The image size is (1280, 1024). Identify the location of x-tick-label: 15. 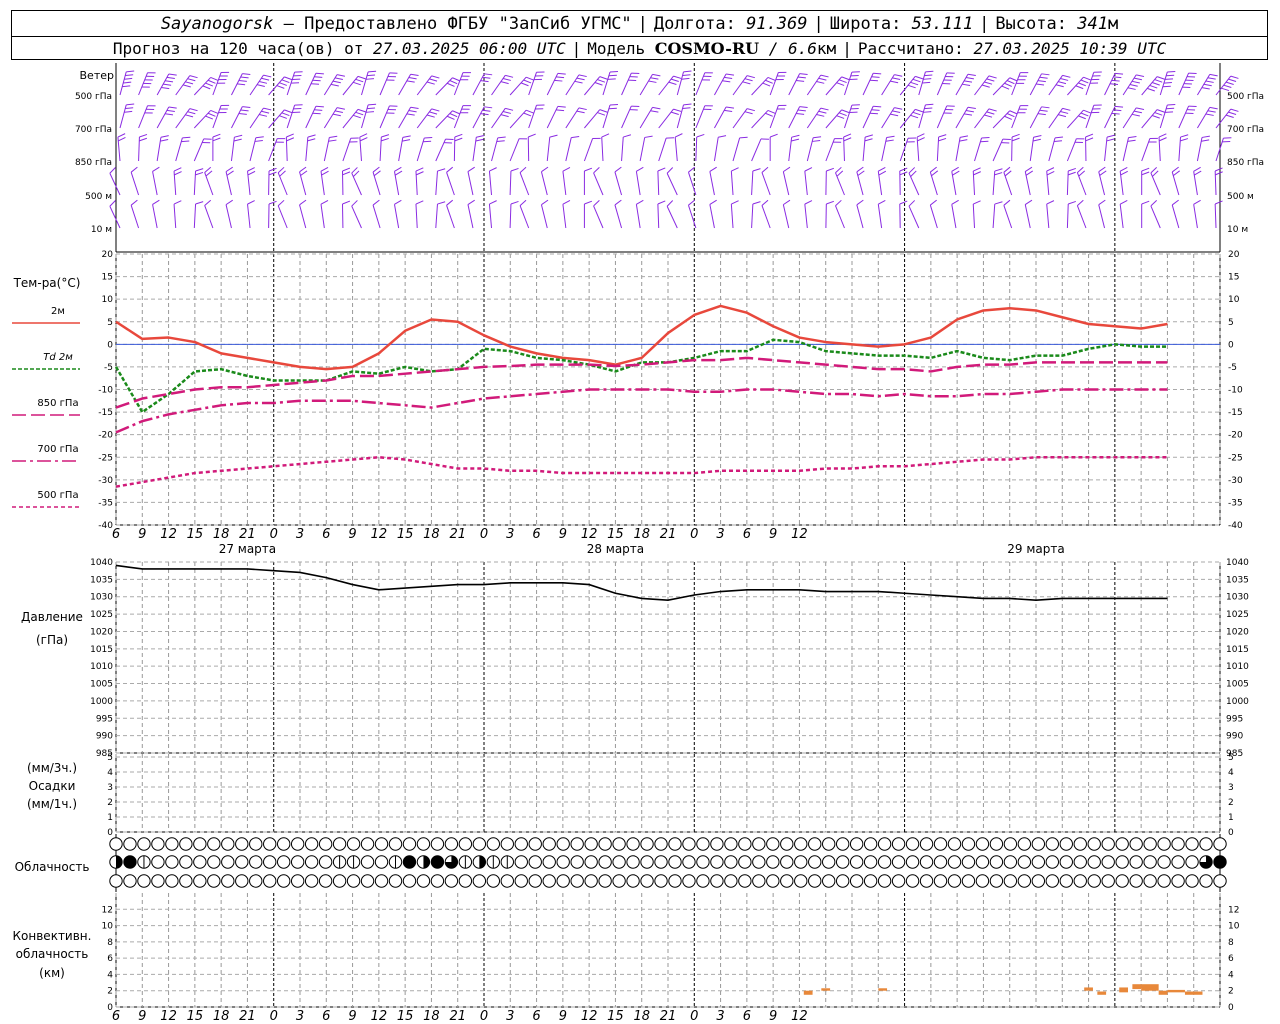
(615, 534).